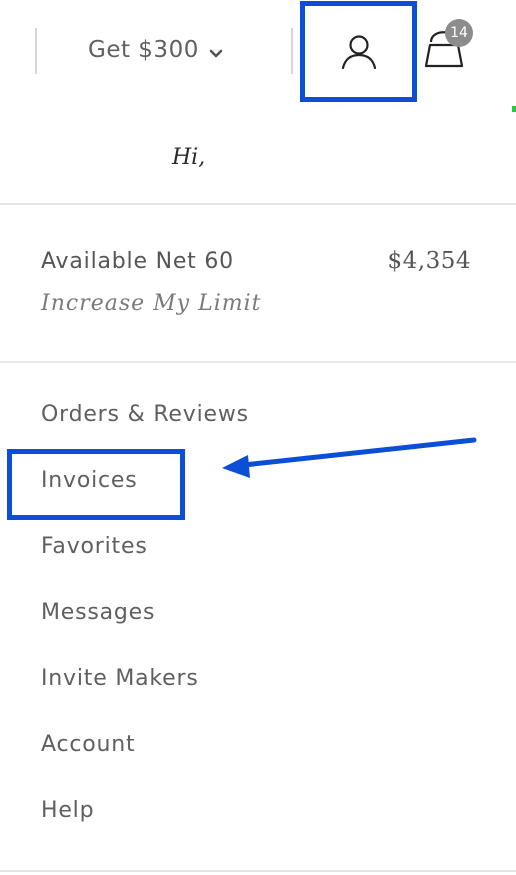 The height and width of the screenshot is (875, 516). I want to click on status-indicator, so click(514, 109).